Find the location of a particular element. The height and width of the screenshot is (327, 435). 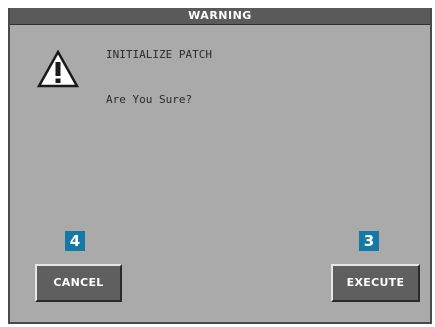

execute-button: EXECUTE is located at coordinates (375, 283).